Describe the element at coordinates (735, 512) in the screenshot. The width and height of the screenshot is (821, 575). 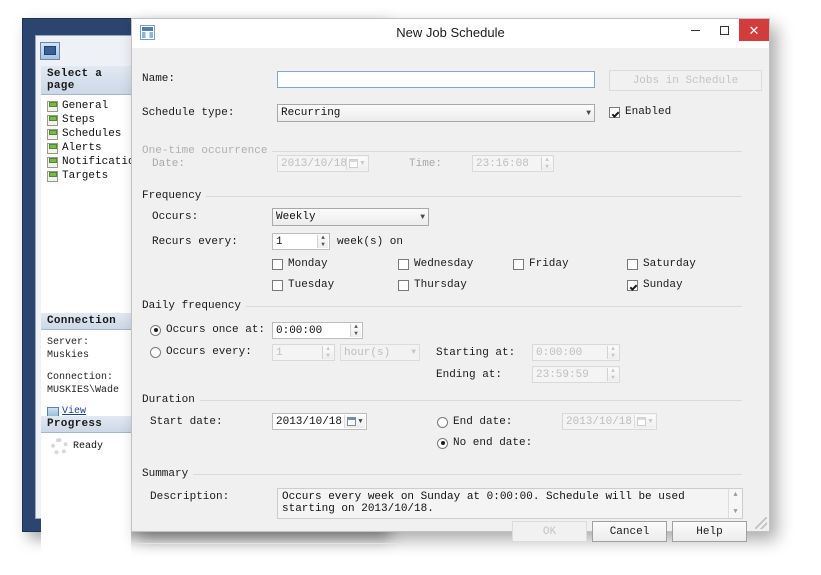
I see `scroll-down-icon: ▼` at that location.